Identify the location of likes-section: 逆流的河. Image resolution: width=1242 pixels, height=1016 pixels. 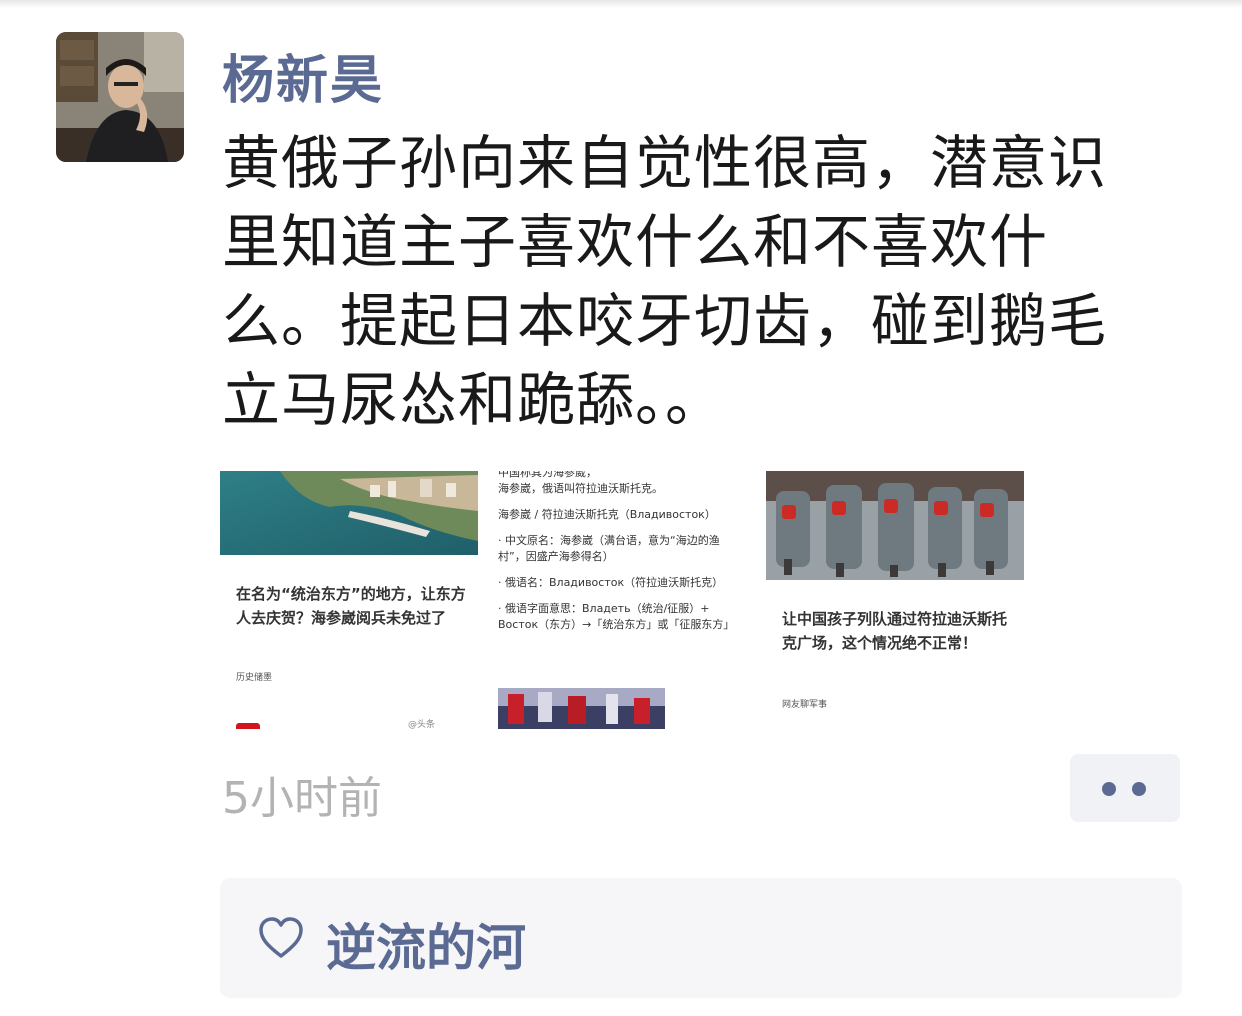
(701, 938).